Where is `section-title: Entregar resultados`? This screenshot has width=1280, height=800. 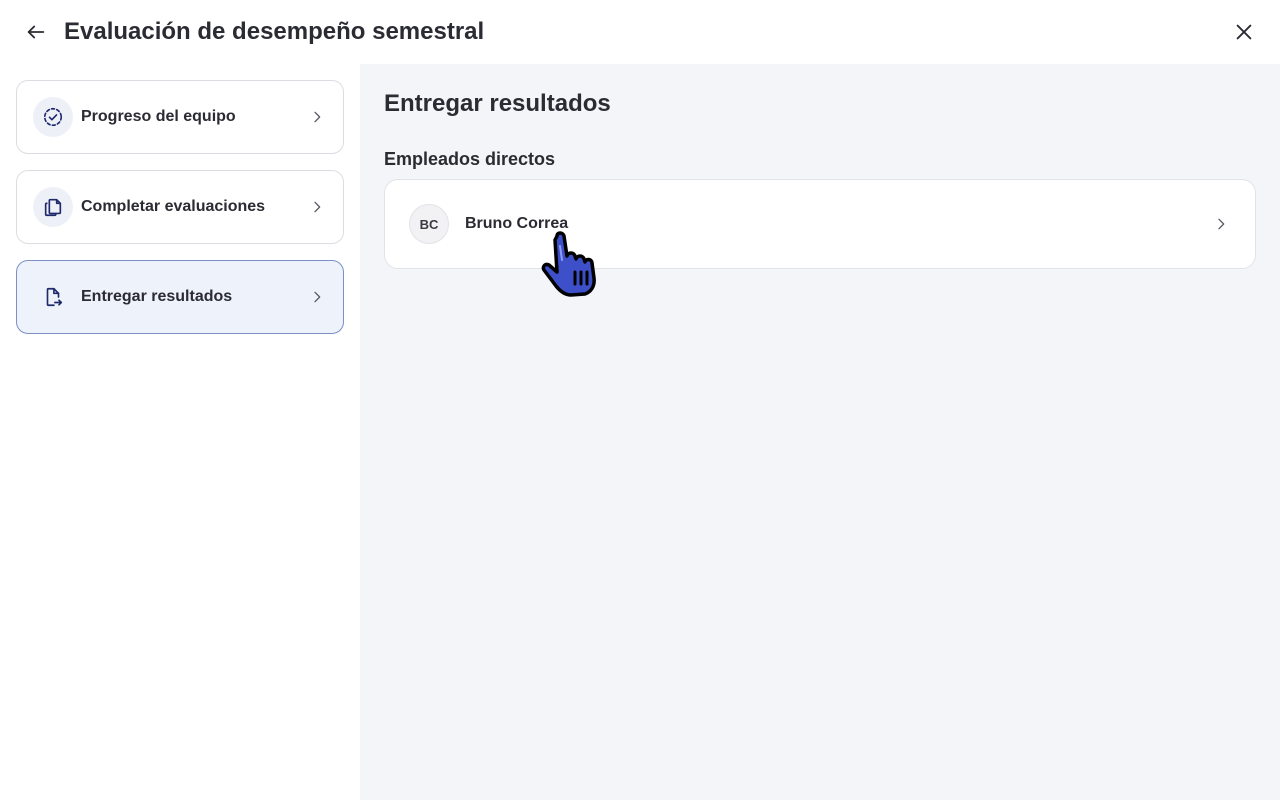 section-title: Entregar resultados is located at coordinates (497, 103).